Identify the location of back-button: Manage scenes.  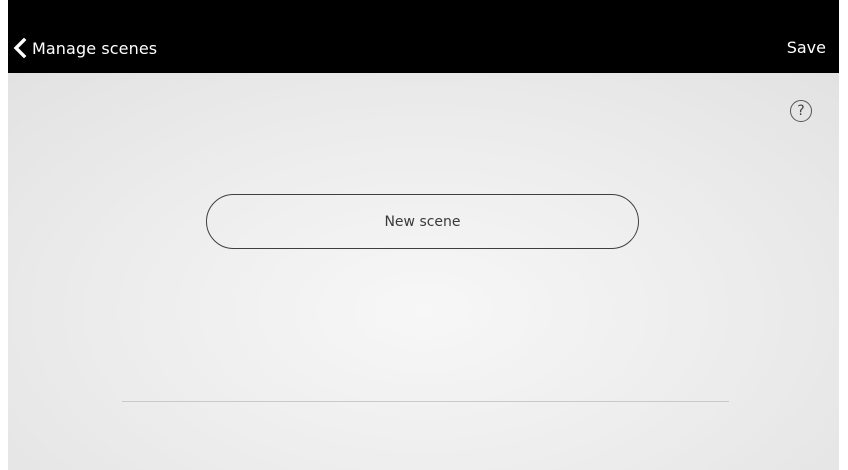
(83, 48).